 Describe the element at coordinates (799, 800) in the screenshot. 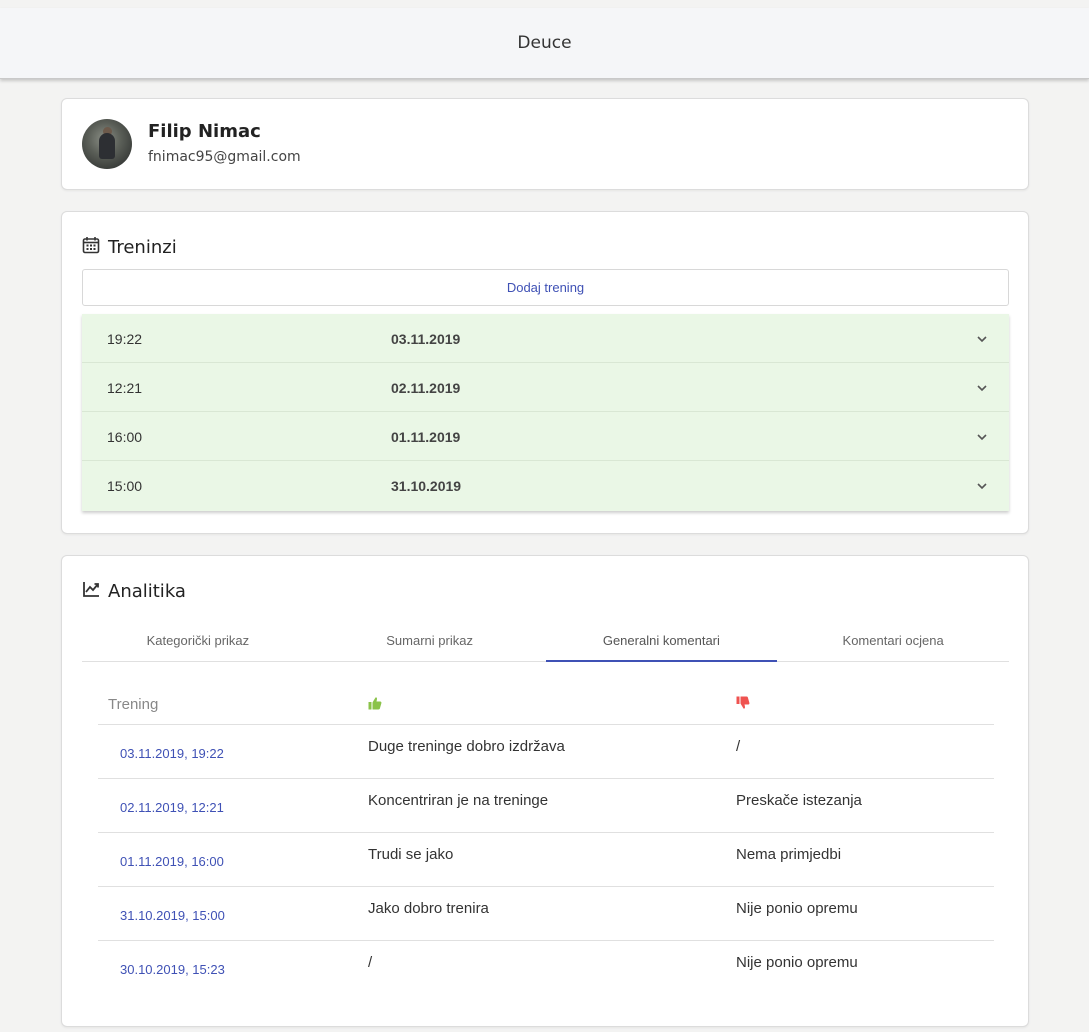

I see `negative-comment: Preskače istezanja` at that location.